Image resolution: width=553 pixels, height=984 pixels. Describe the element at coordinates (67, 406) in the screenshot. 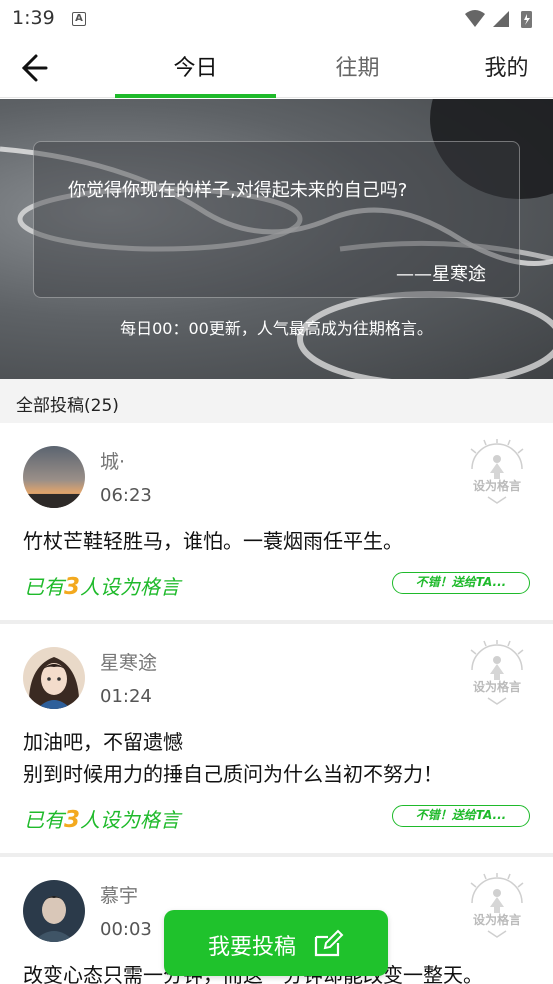

I see `submissions-title: 全部投稿(25)` at that location.